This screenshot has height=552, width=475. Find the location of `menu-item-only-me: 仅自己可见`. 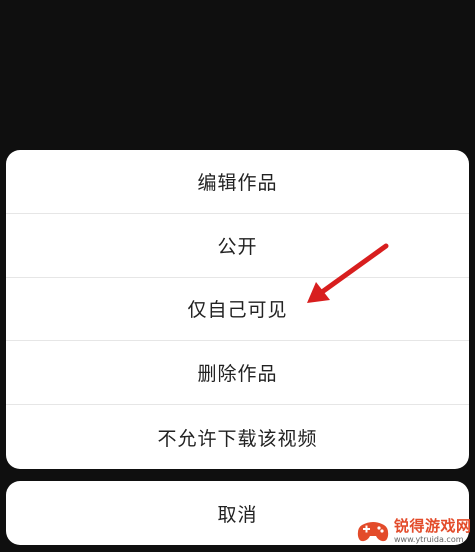

menu-item-only-me: 仅自己可见 is located at coordinates (237, 310).